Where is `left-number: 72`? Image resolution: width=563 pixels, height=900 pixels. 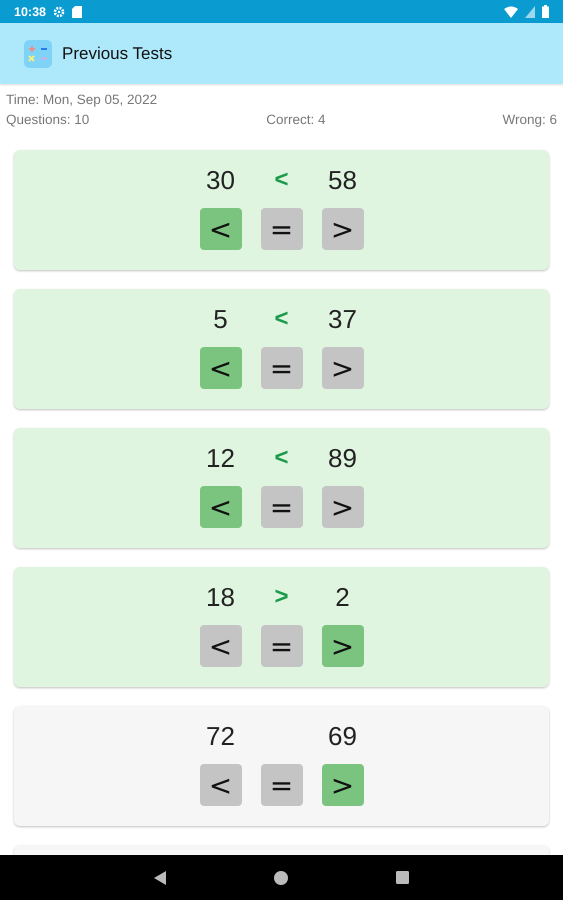 left-number: 72 is located at coordinates (220, 736).